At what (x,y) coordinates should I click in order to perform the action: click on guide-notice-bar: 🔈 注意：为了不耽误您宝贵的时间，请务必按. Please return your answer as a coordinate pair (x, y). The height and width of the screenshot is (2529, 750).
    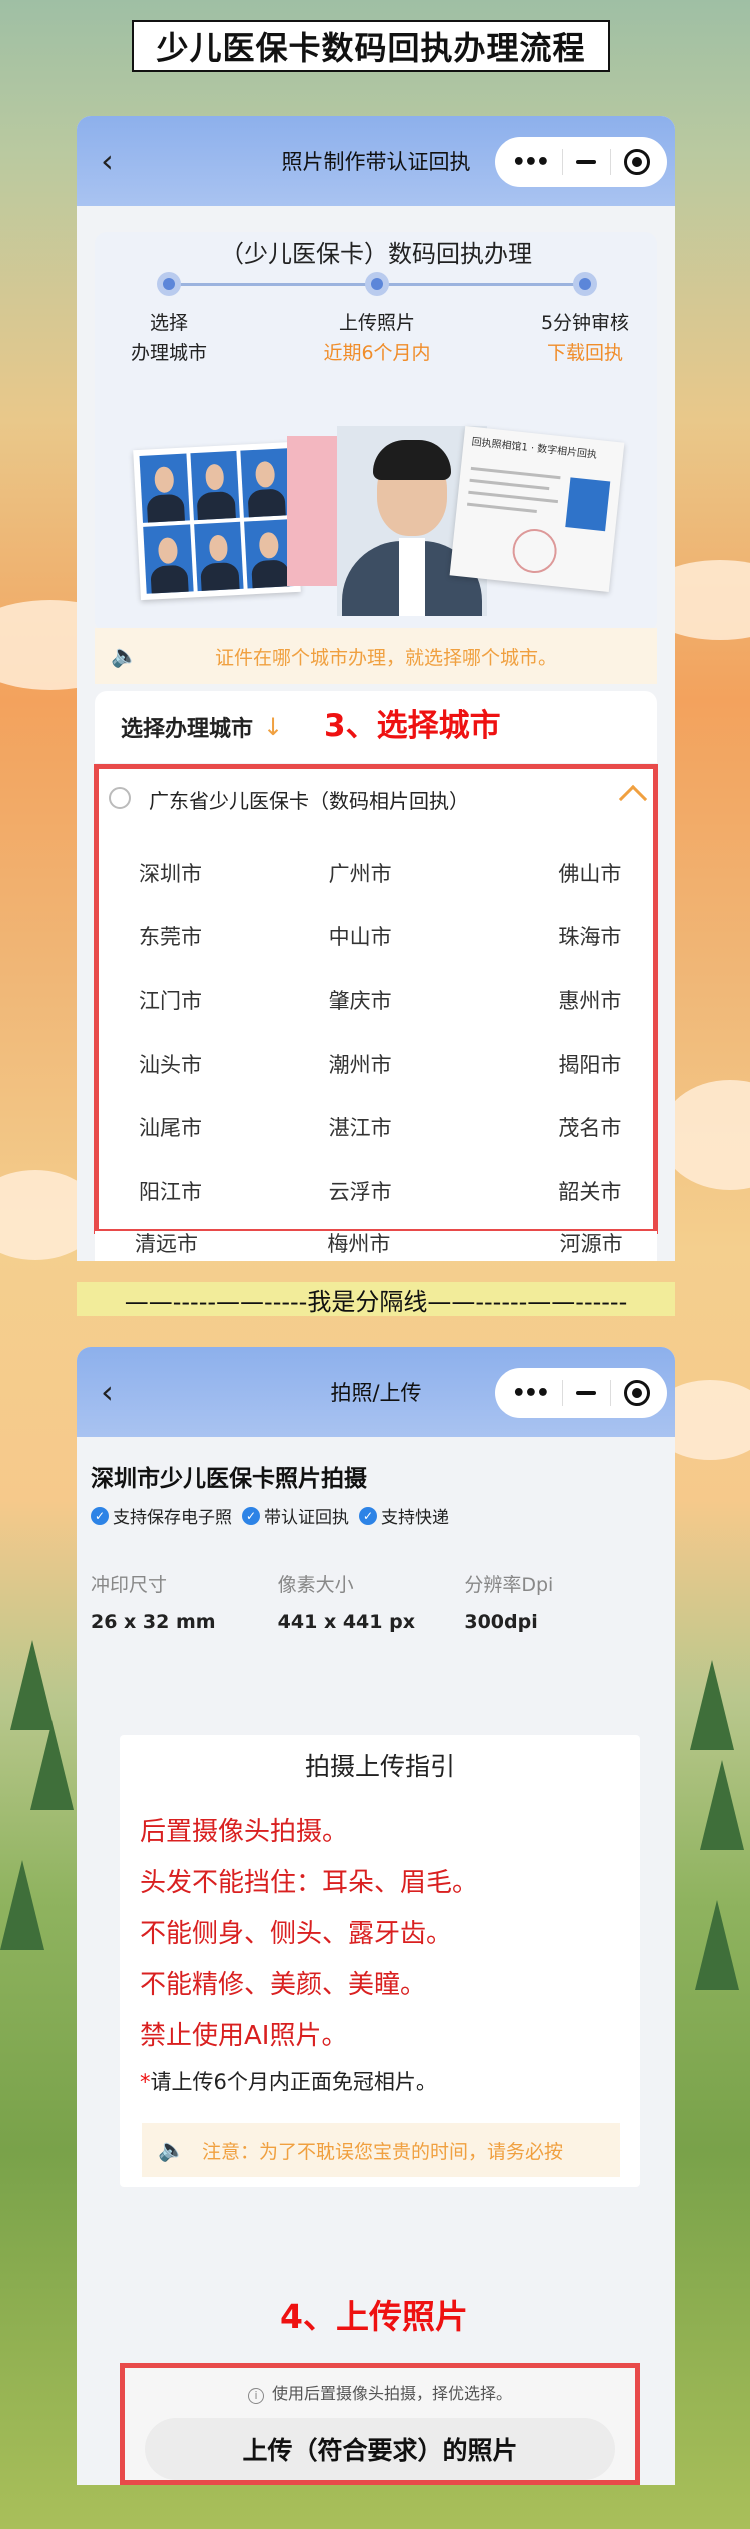
    Looking at the image, I should click on (381, 2150).